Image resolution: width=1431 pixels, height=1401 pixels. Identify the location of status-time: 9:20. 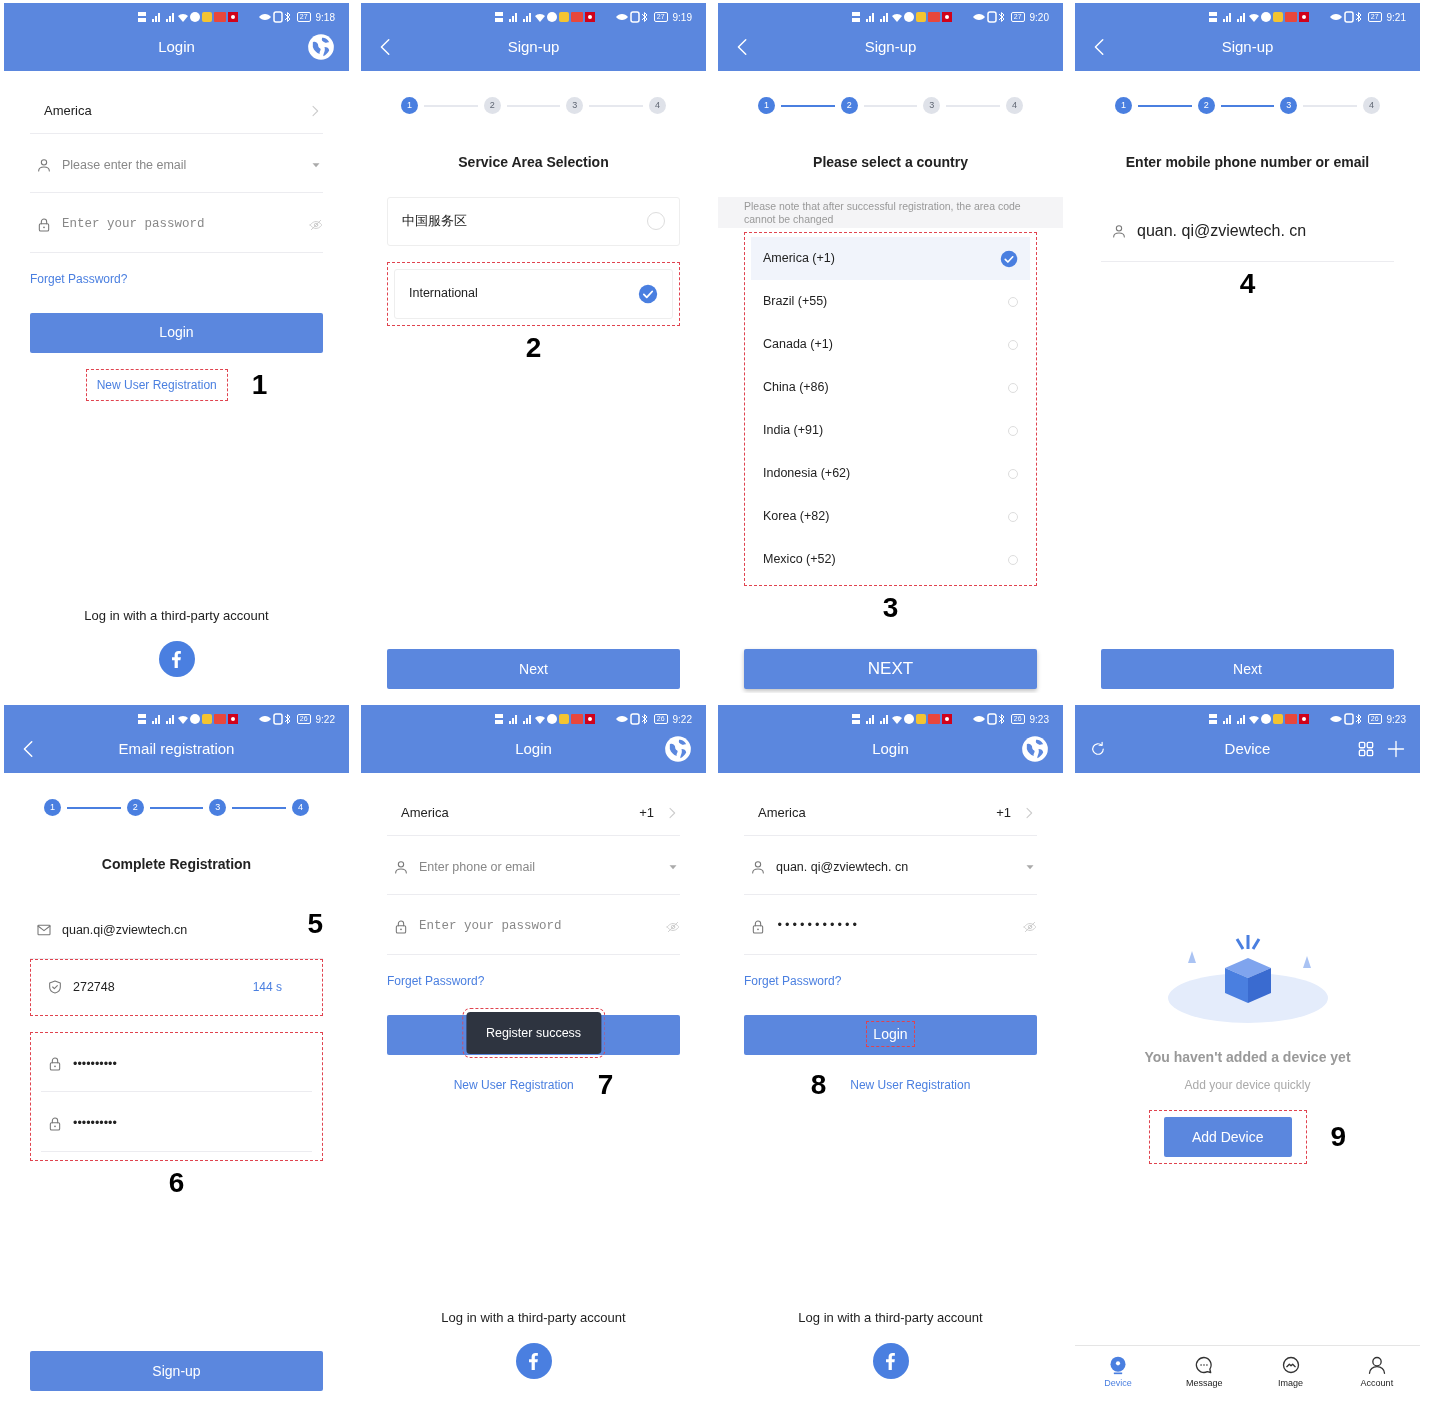
(1039, 17).